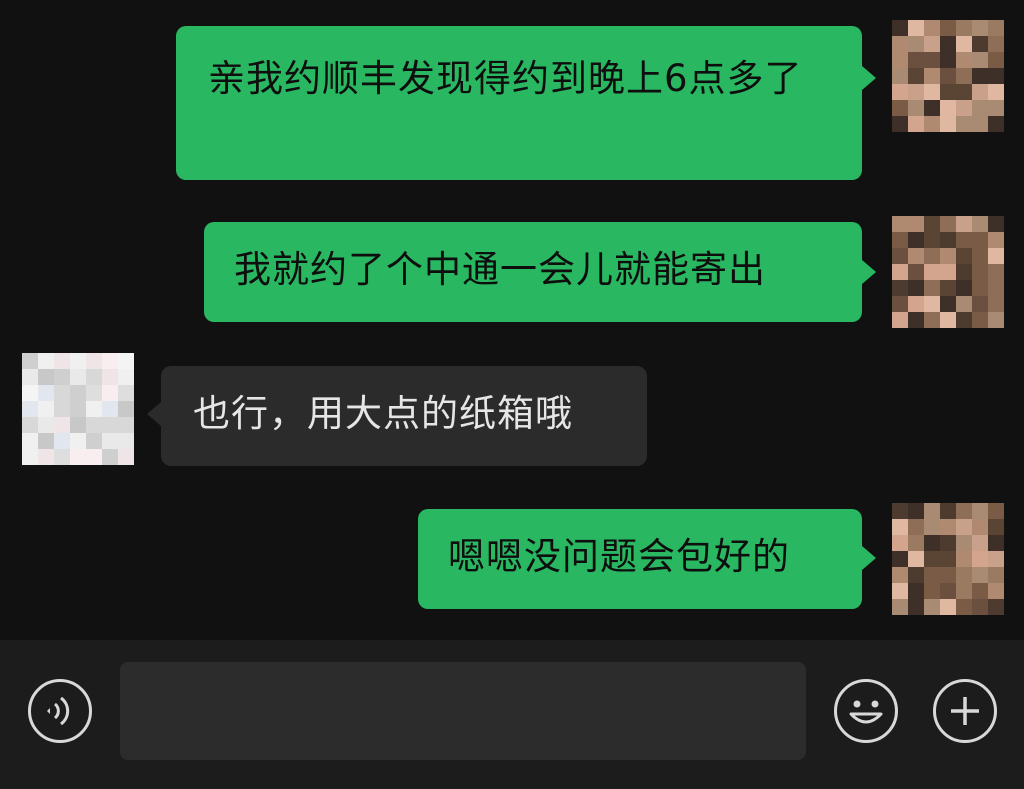  I want to click on message-text: 嗯嗯没问题会包好的, so click(619, 556).